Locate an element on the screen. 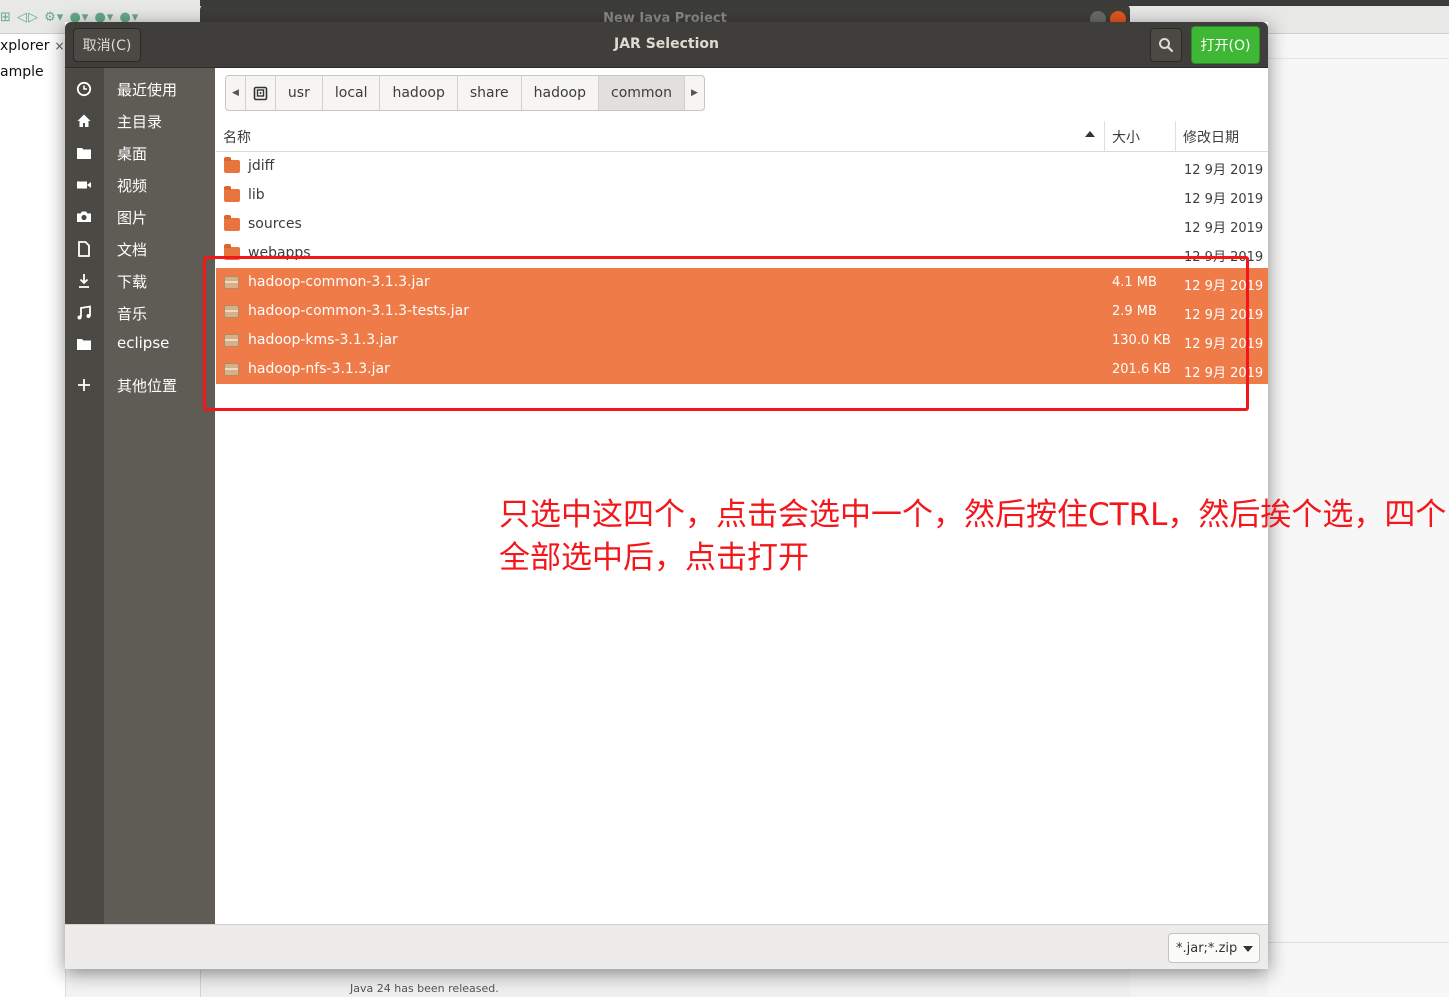 The height and width of the screenshot is (997, 1449). sidebar-item-pictures: 图片 is located at coordinates (140, 217).